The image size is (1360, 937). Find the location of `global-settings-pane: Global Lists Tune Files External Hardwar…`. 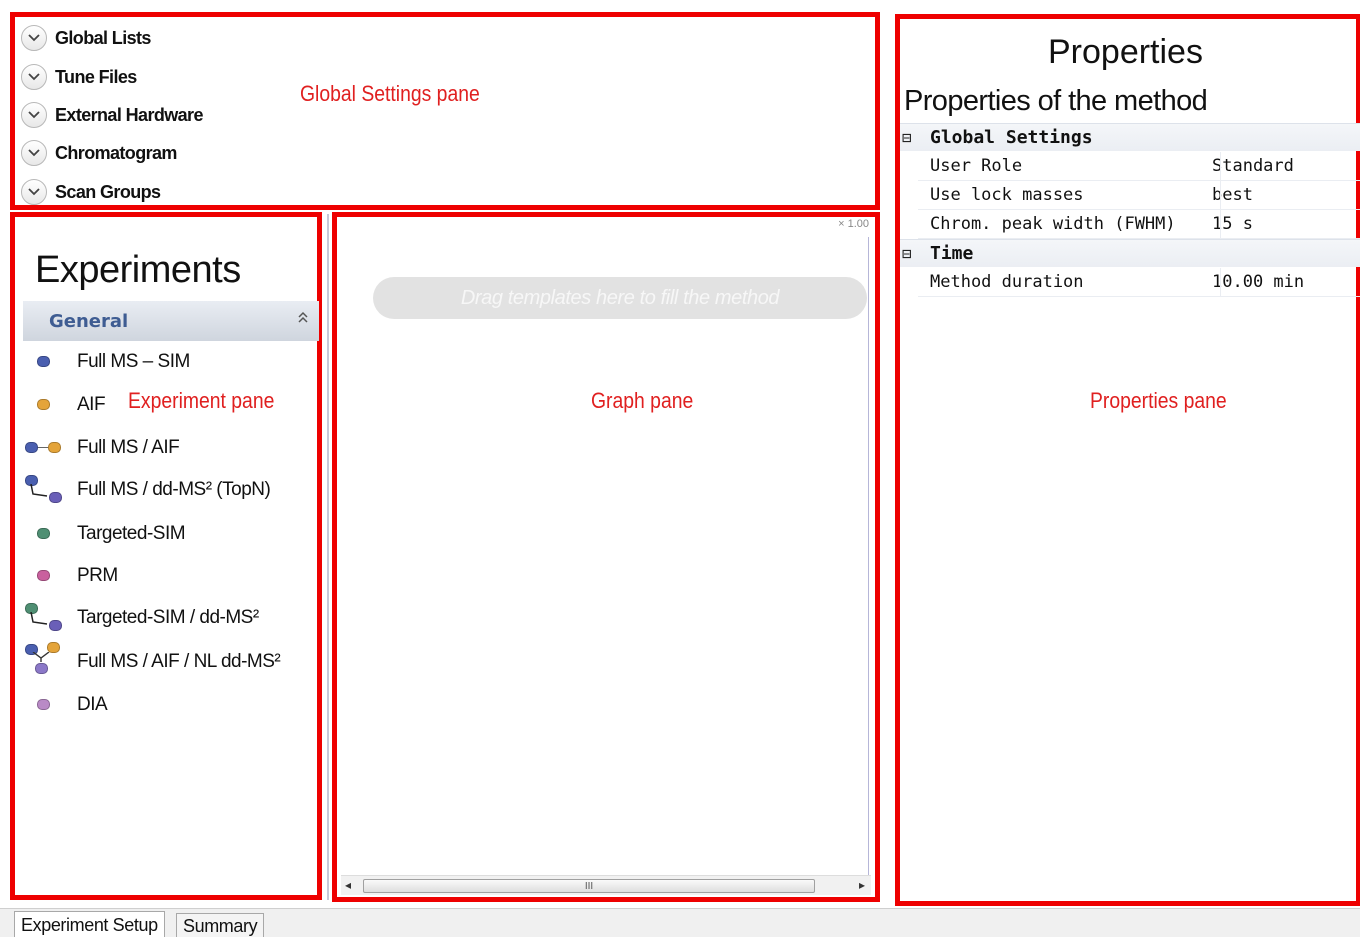

global-settings-pane: Global Lists Tune Files External Hardwar… is located at coordinates (445, 111).